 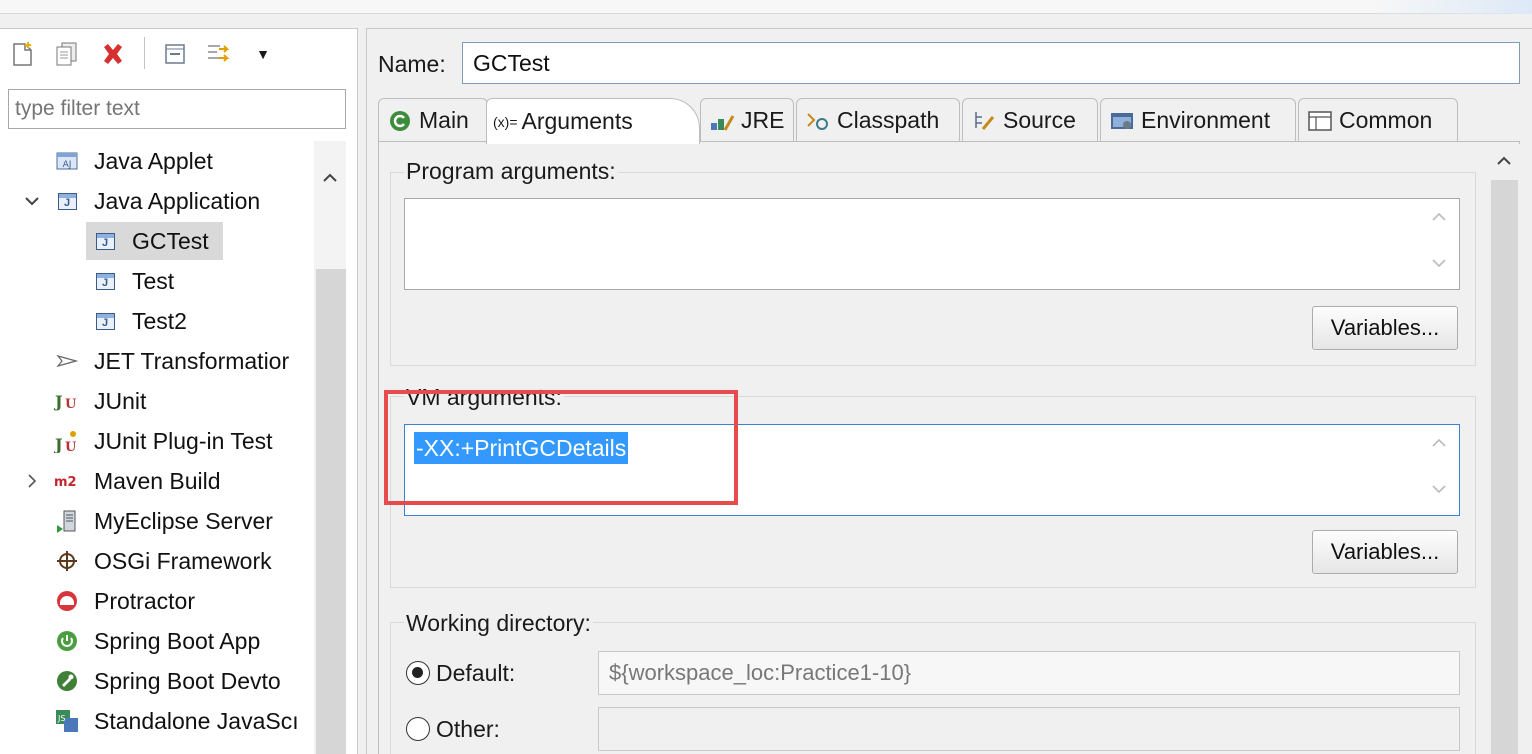 I want to click on tree-item-label: GCTest, so click(x=170, y=241).